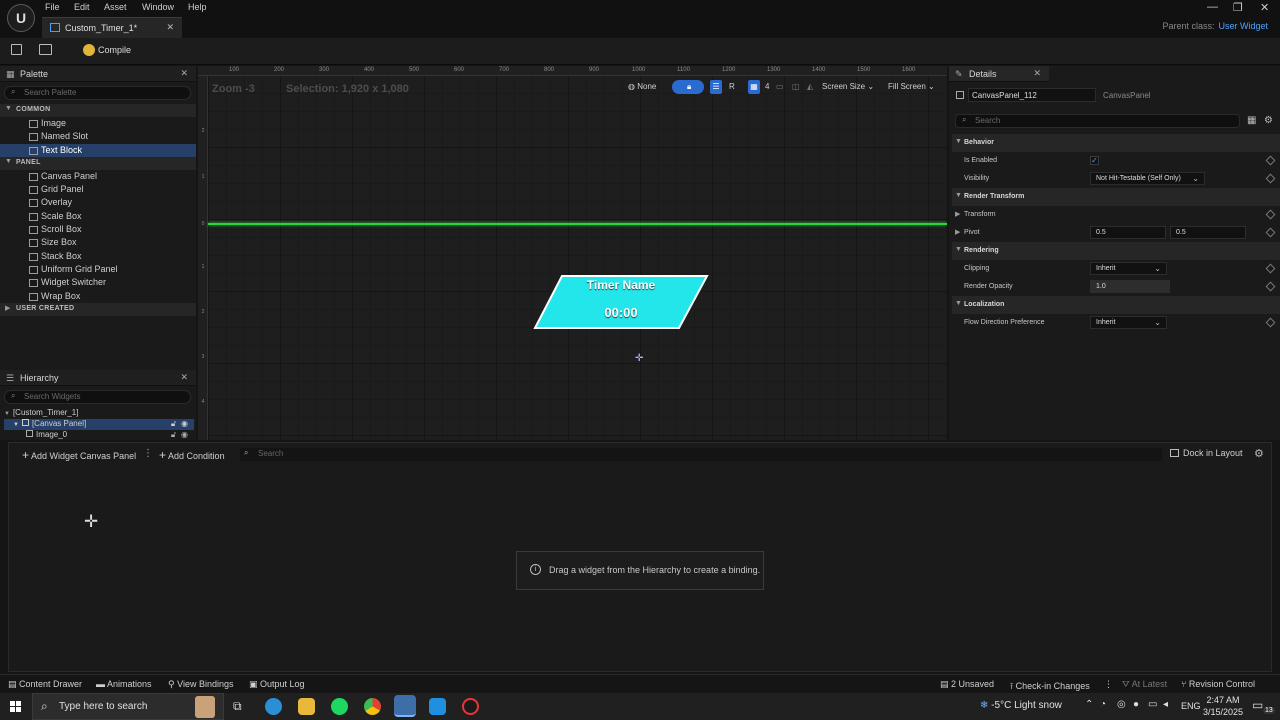 The height and width of the screenshot is (720, 1280). Describe the element at coordinates (237, 706) in the screenshot. I see `task-view-icon: ⧉` at that location.